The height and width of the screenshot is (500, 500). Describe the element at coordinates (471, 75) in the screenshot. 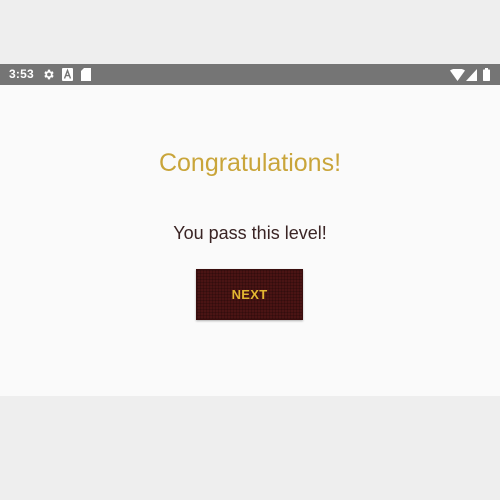

I see `cell-signal-icon` at that location.